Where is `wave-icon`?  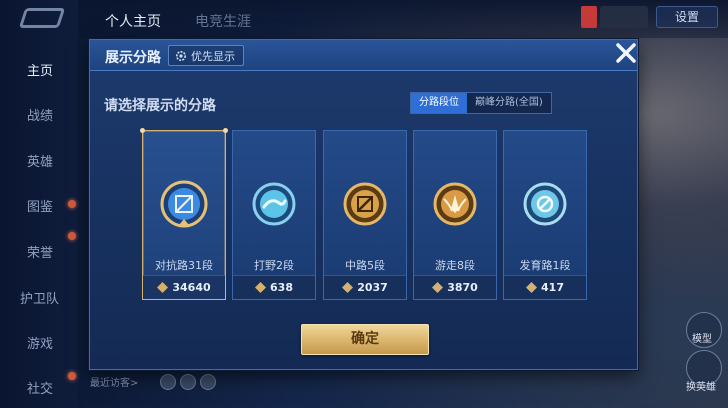 wave-icon is located at coordinates (274, 204).